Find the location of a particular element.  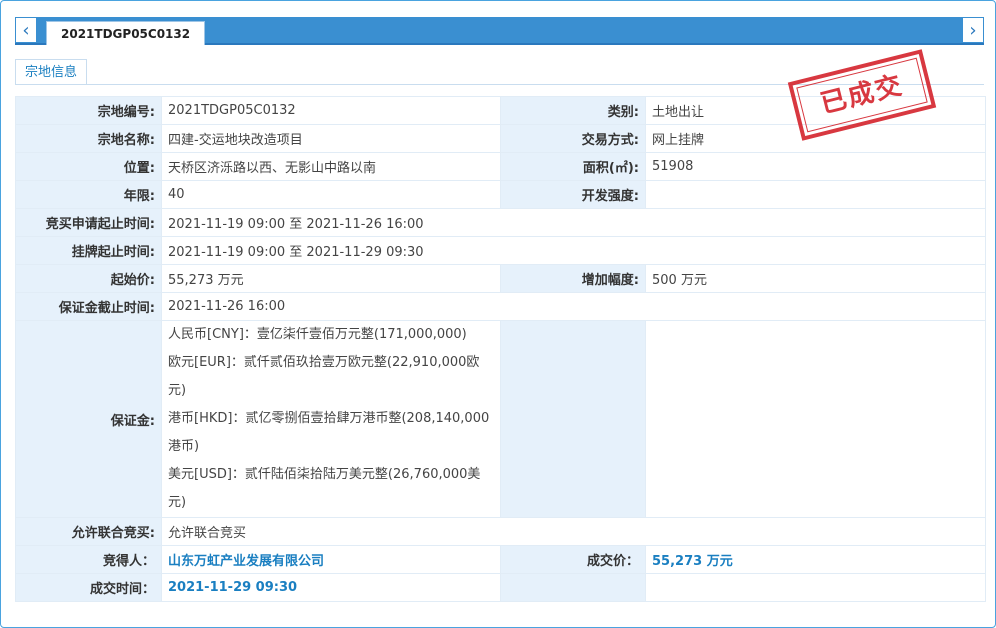

field-label: 挂牌起止时间: is located at coordinates (88, 250).